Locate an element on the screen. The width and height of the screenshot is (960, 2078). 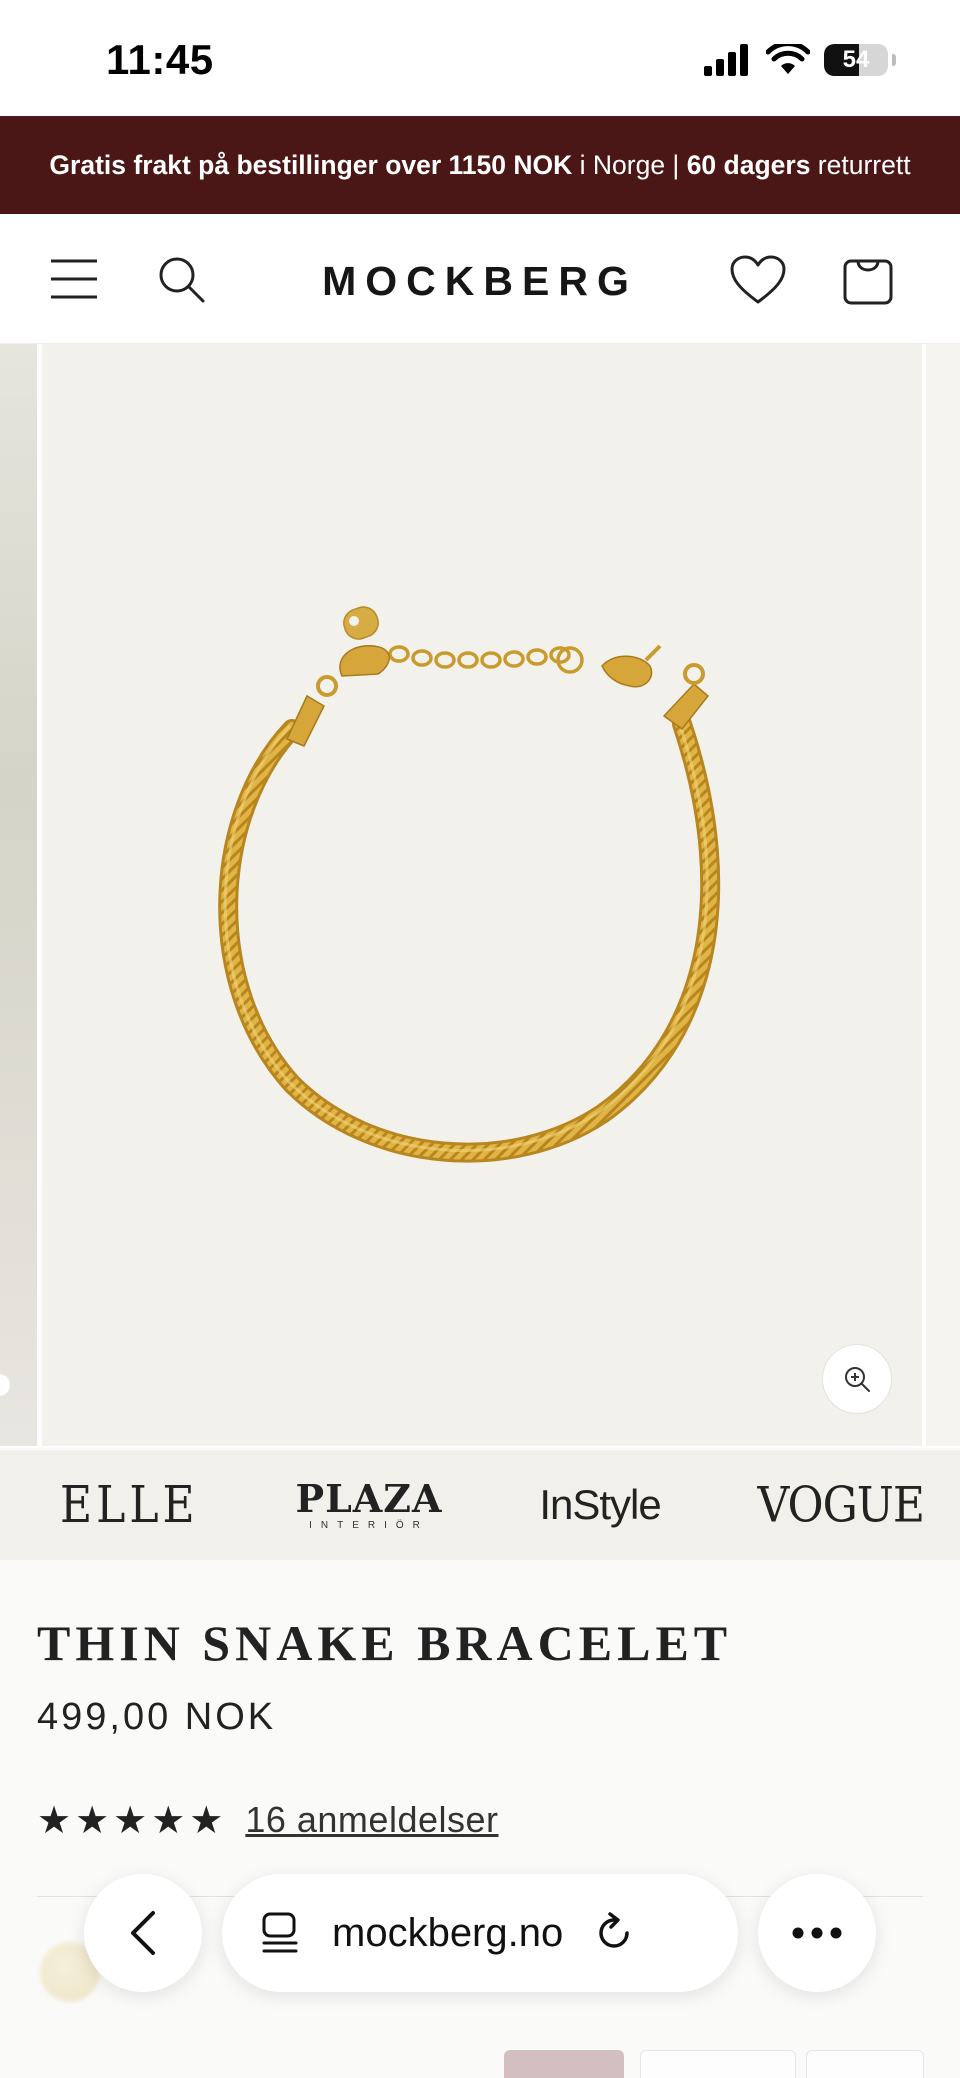
promo-region: i Norge | is located at coordinates (629, 164).